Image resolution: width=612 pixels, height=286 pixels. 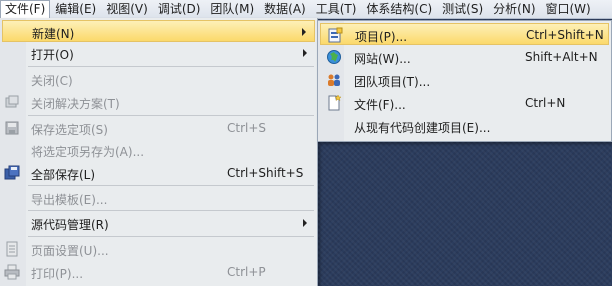 What do you see at coordinates (336, 9) in the screenshot?
I see `menu-tools: 工具(T)` at bounding box center [336, 9].